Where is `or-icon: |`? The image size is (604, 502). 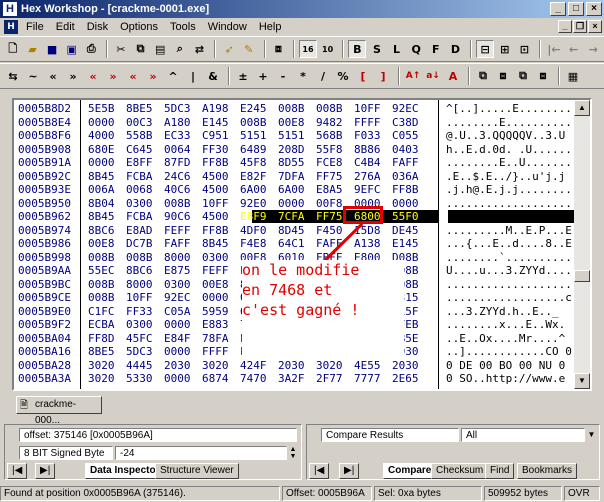
or-icon: | is located at coordinates (193, 76).